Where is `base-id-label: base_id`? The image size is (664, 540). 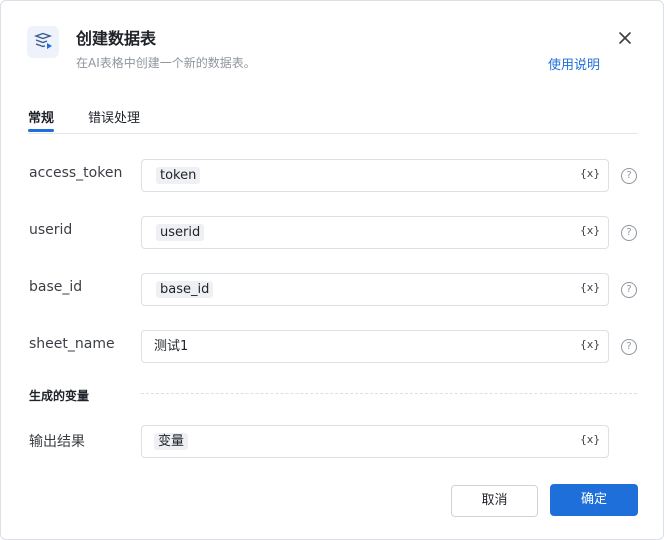 base-id-label: base_id is located at coordinates (56, 287).